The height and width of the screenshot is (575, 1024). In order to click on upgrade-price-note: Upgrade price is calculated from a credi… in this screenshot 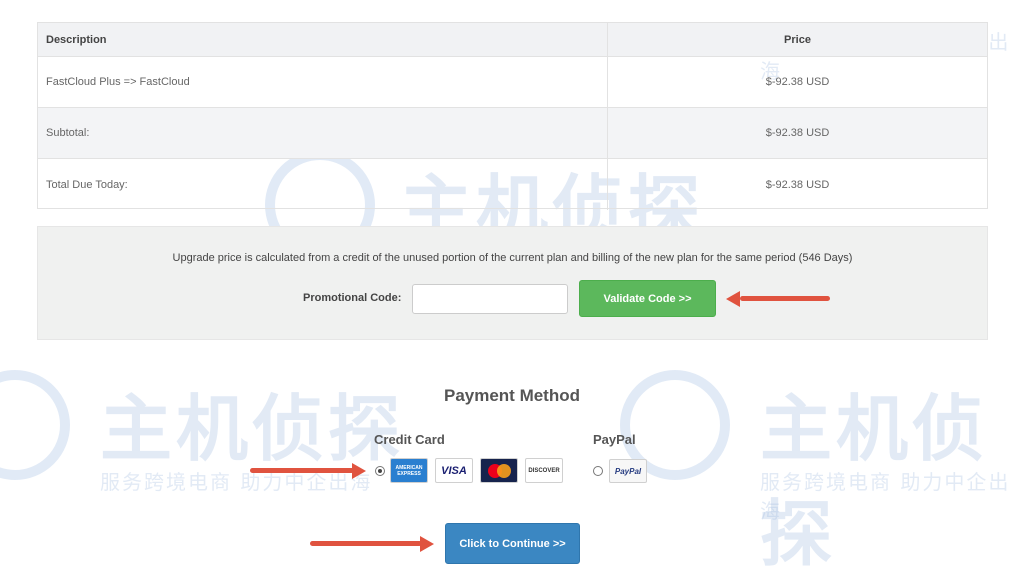, I will do `click(512, 258)`.